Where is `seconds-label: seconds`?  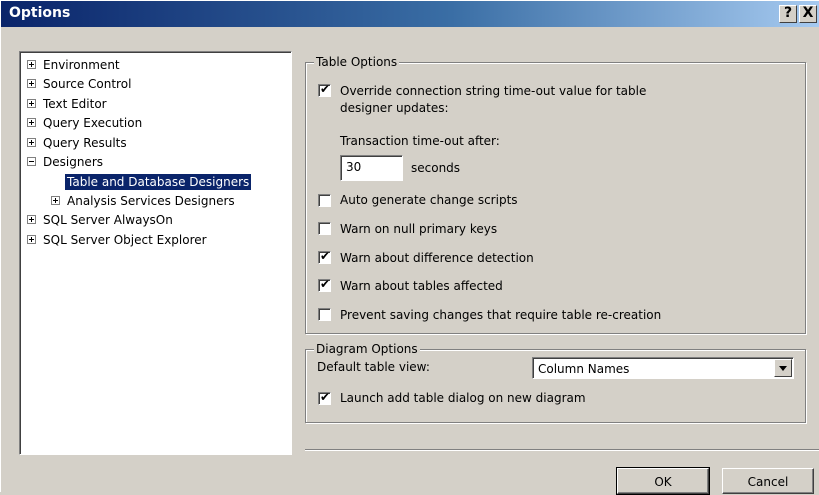
seconds-label: seconds is located at coordinates (436, 168).